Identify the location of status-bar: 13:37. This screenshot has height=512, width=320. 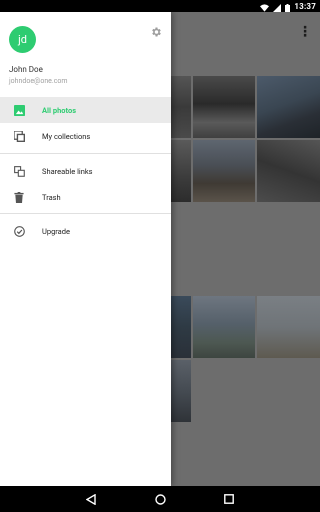
(160, 6).